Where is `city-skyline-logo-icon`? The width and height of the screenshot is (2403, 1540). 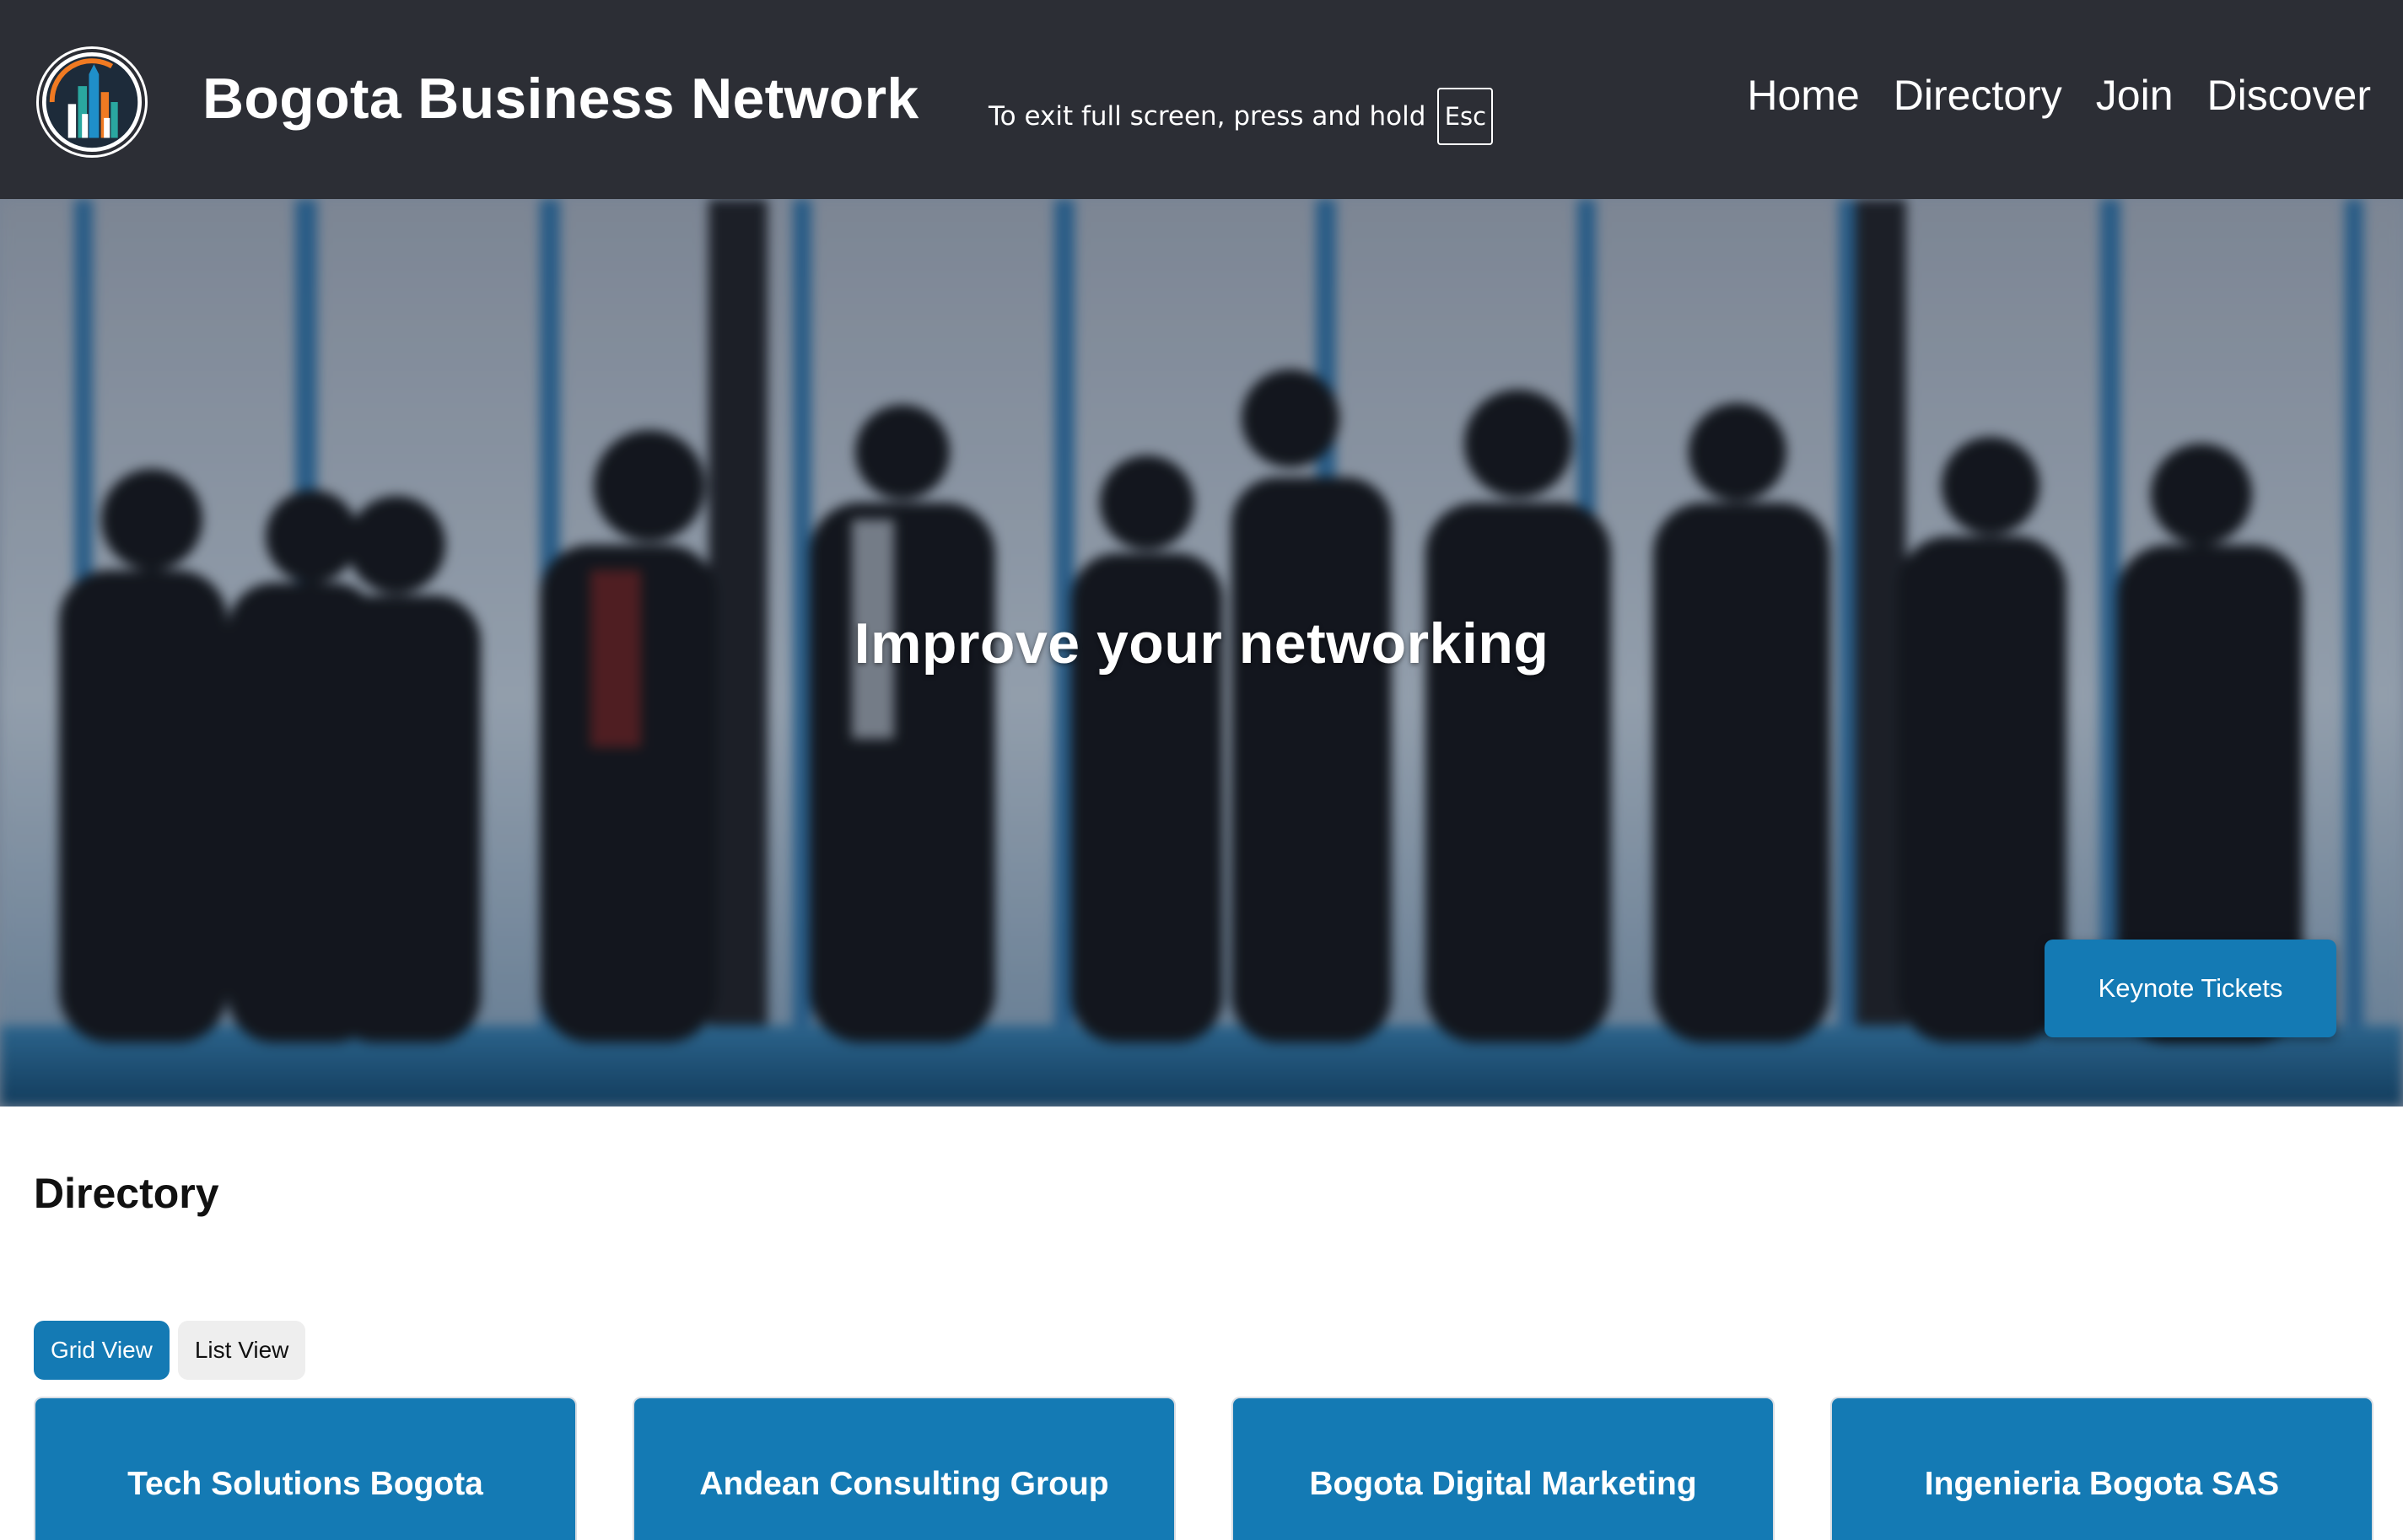
city-skyline-logo-icon is located at coordinates (92, 102).